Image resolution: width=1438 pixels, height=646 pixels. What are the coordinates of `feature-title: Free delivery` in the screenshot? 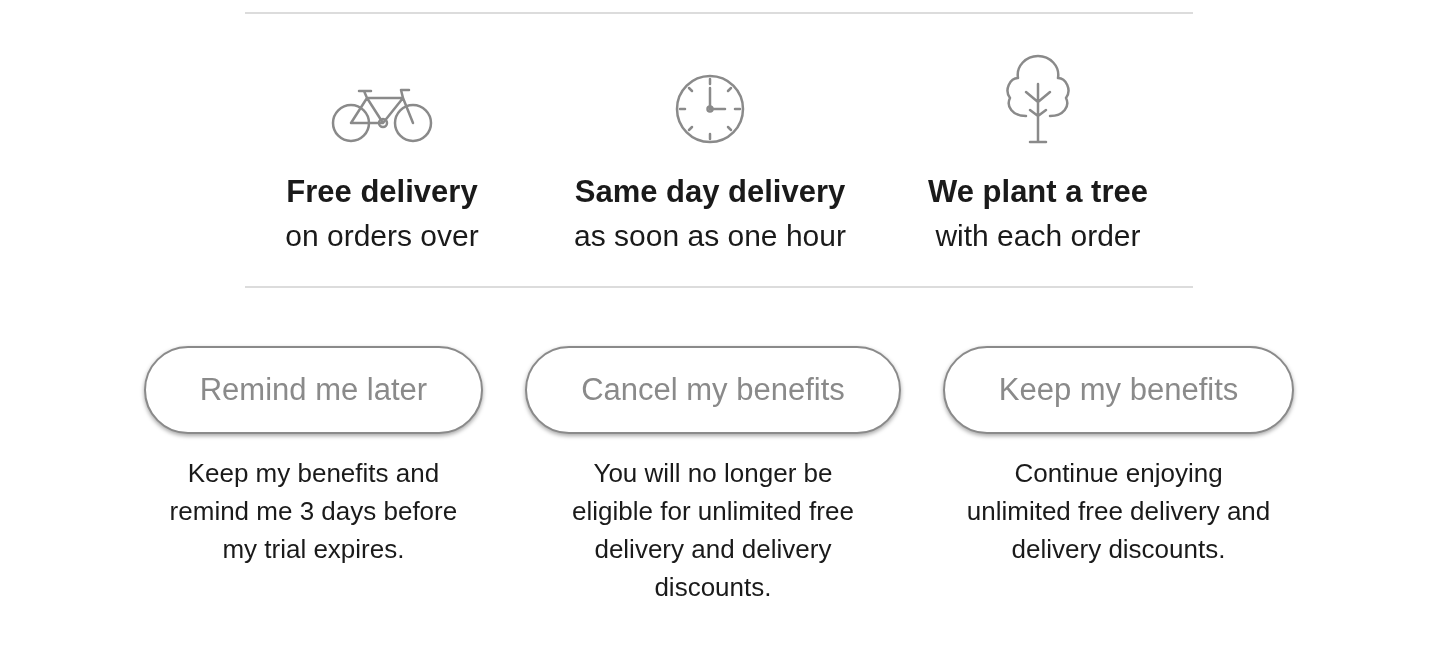 It's located at (382, 192).